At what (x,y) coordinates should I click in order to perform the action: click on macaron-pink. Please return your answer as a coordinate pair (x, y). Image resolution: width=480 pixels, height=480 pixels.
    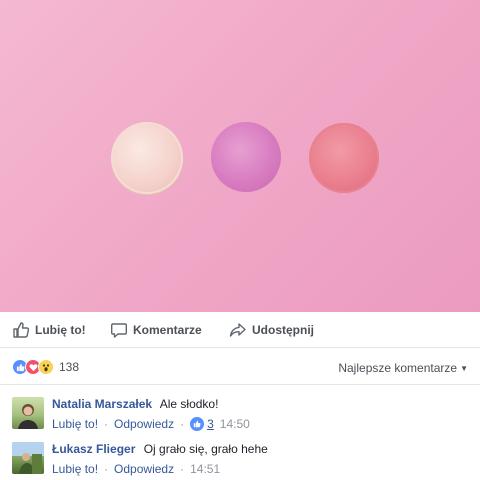
    Looking at the image, I should click on (344, 158).